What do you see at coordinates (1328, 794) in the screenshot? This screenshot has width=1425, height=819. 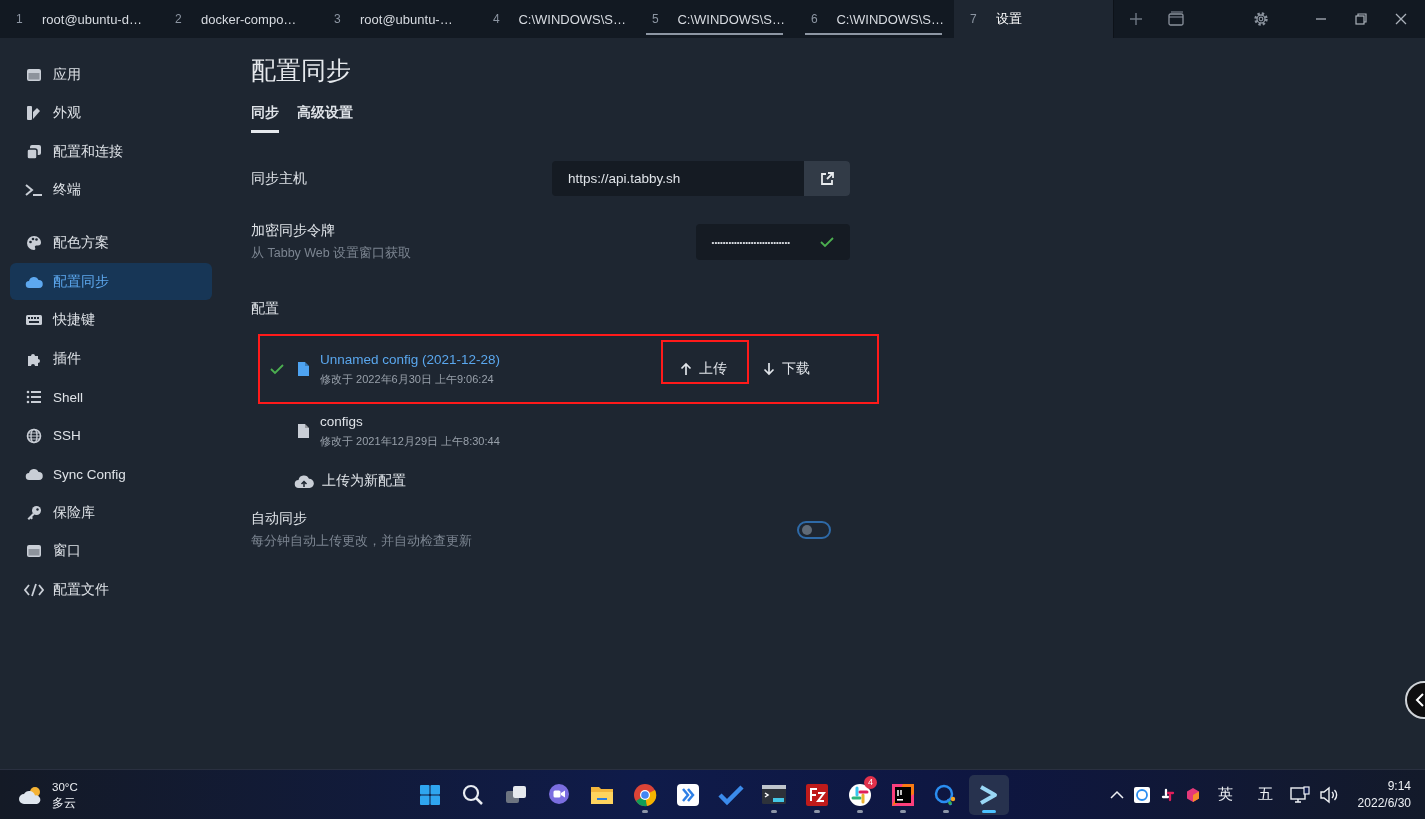 I see `volume-icon` at bounding box center [1328, 794].